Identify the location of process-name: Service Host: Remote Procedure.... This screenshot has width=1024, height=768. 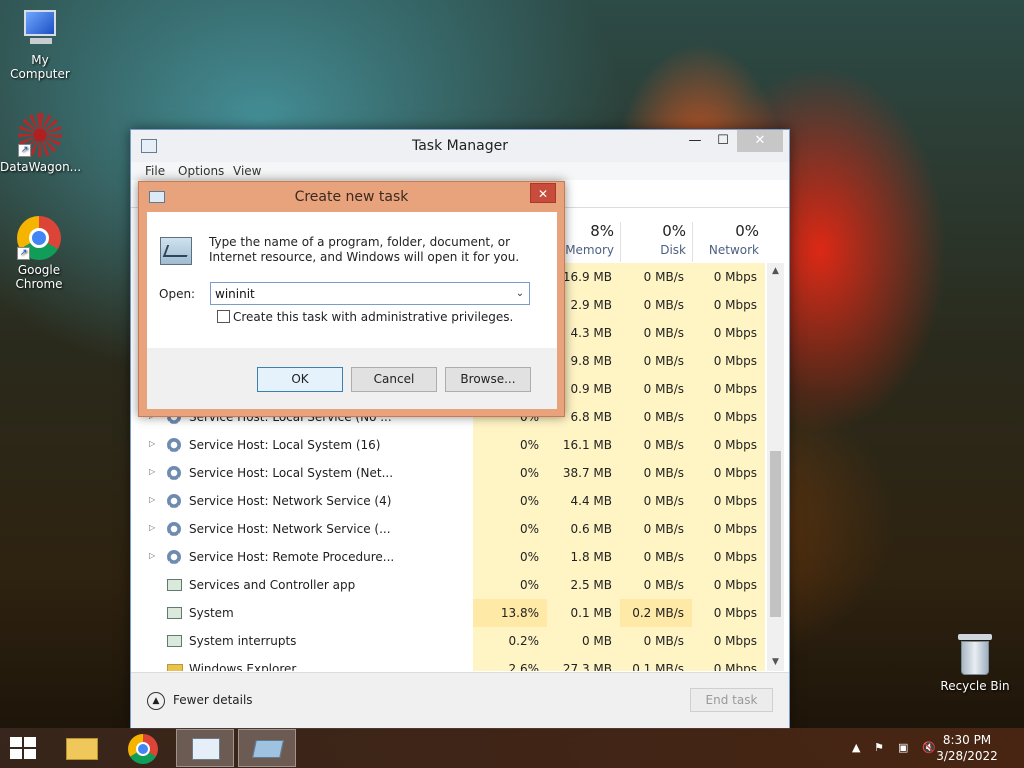
(292, 557).